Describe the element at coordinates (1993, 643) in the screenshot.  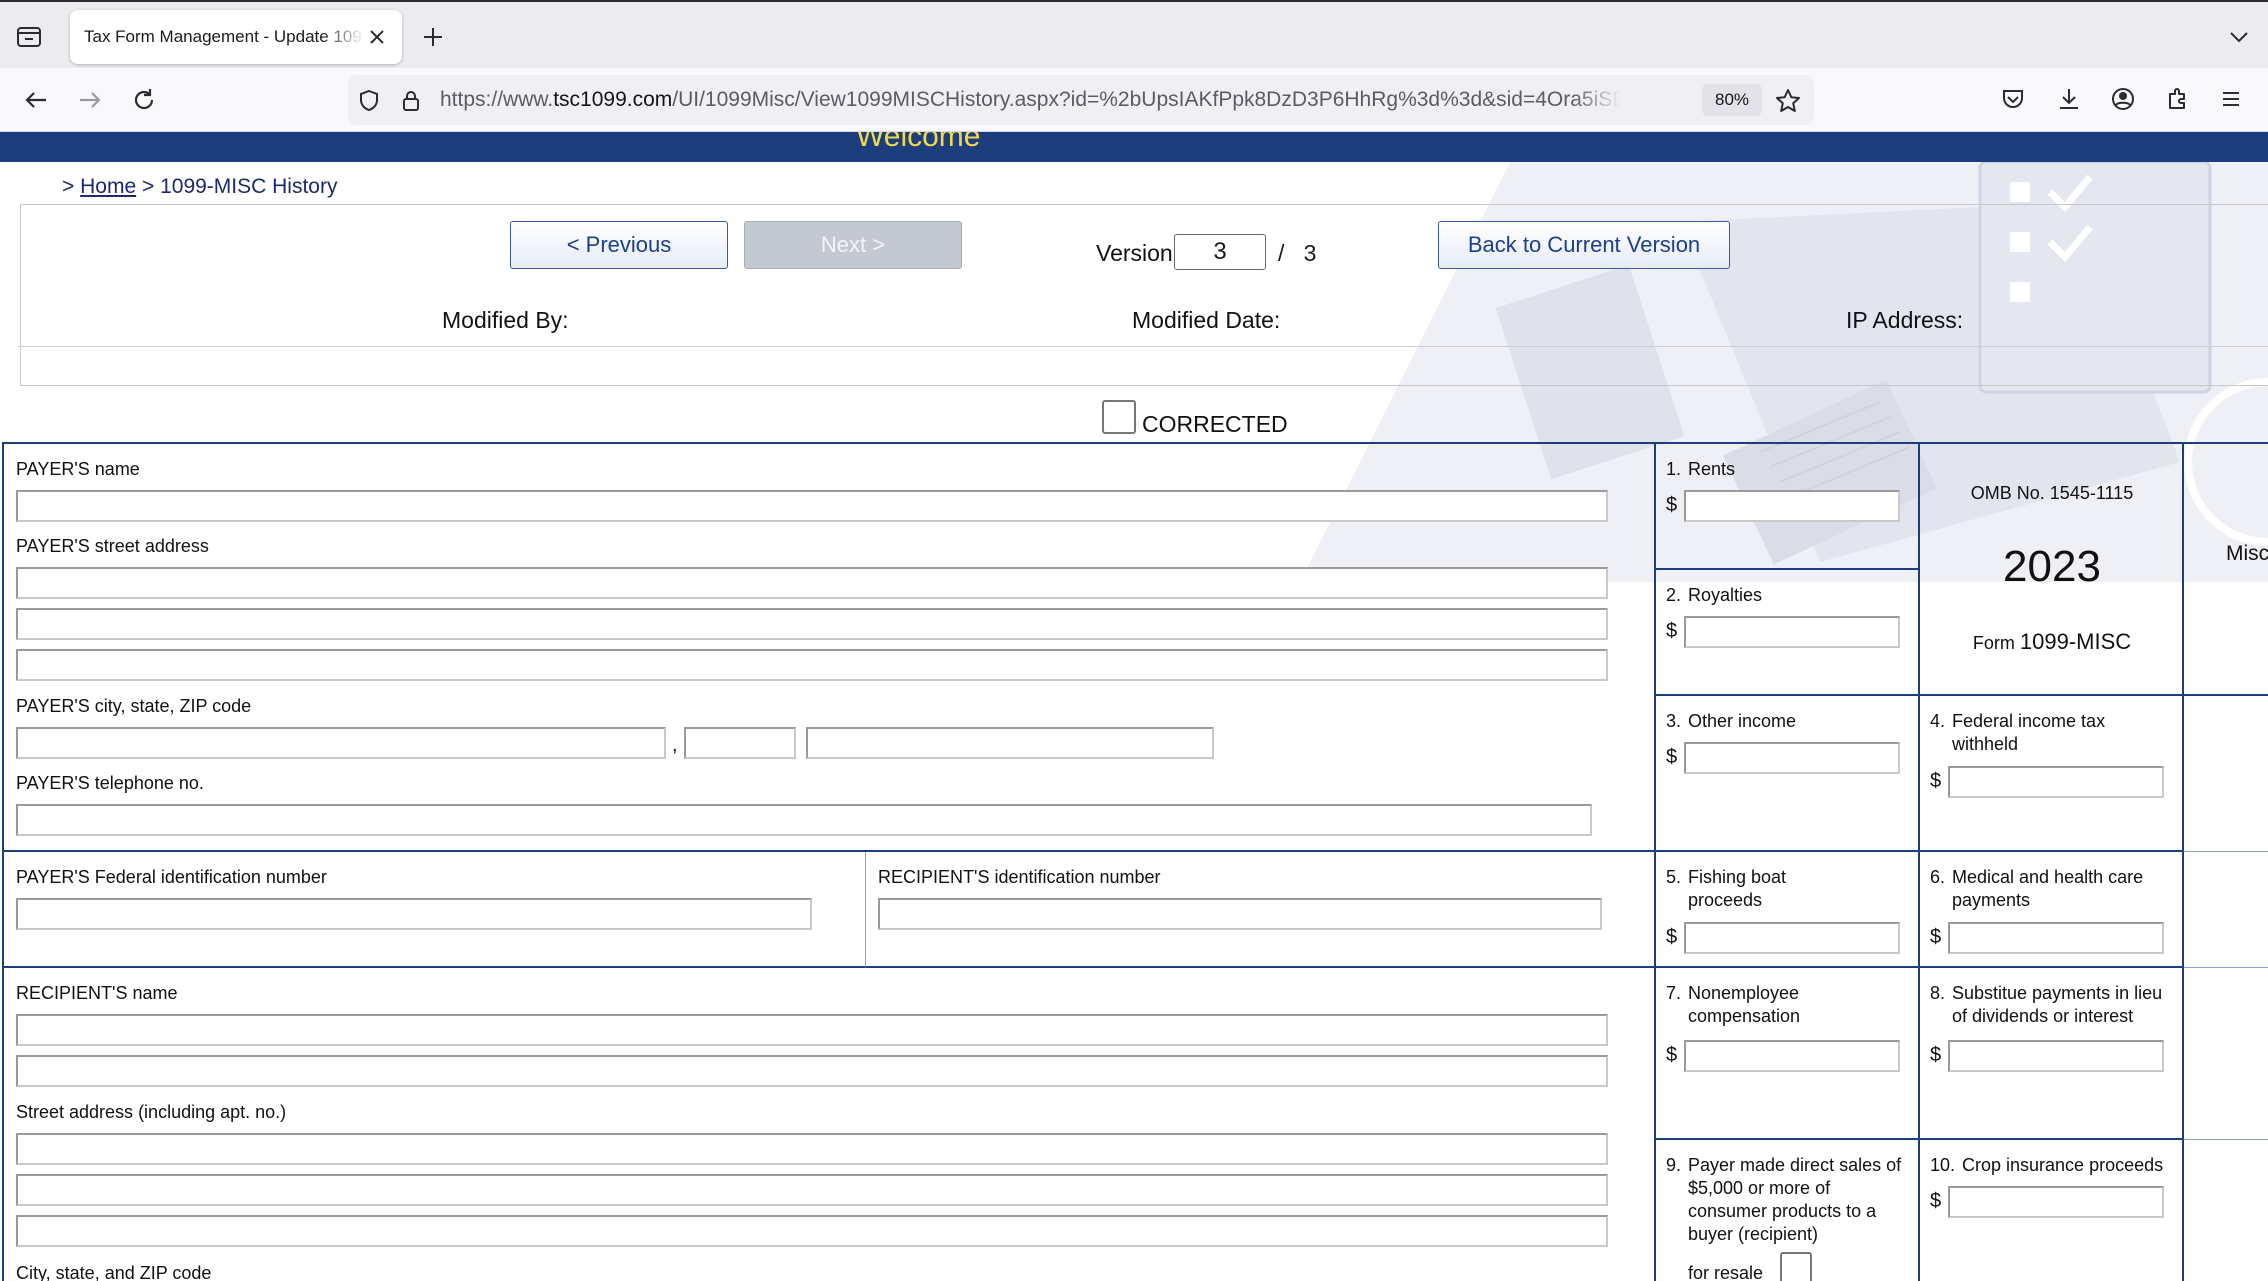
I see `form-prefix: Form` at that location.